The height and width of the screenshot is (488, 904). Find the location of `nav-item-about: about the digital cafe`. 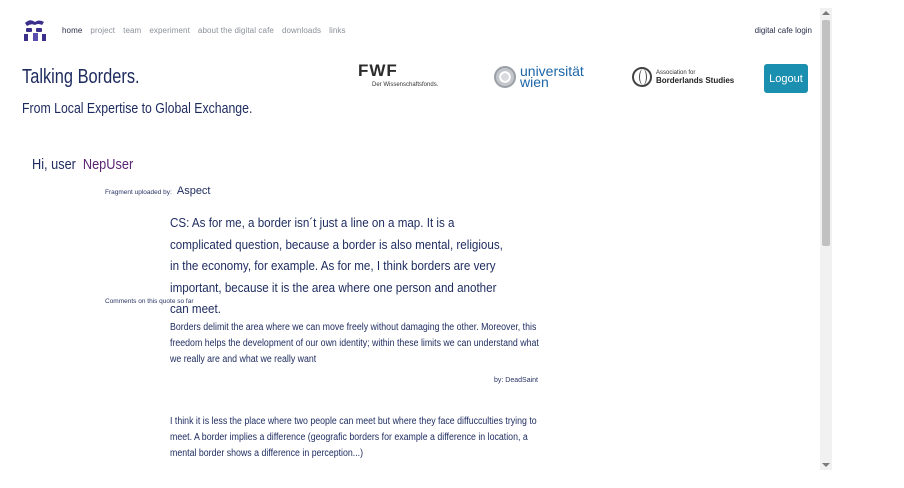

nav-item-about: about the digital cafe is located at coordinates (236, 30).